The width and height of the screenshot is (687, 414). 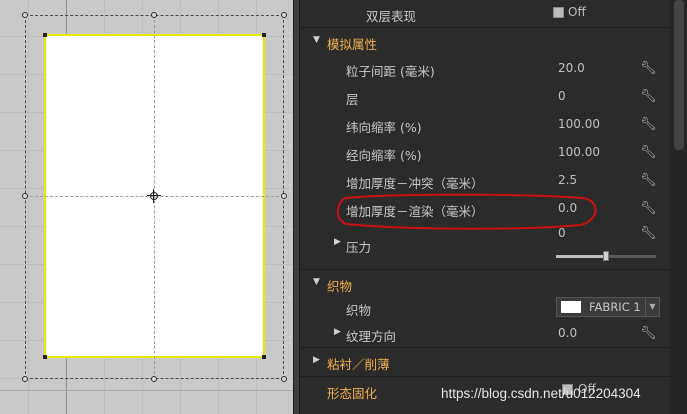 What do you see at coordinates (146, 390) in the screenshot?
I see `viewport-axis-horizontal` at bounding box center [146, 390].